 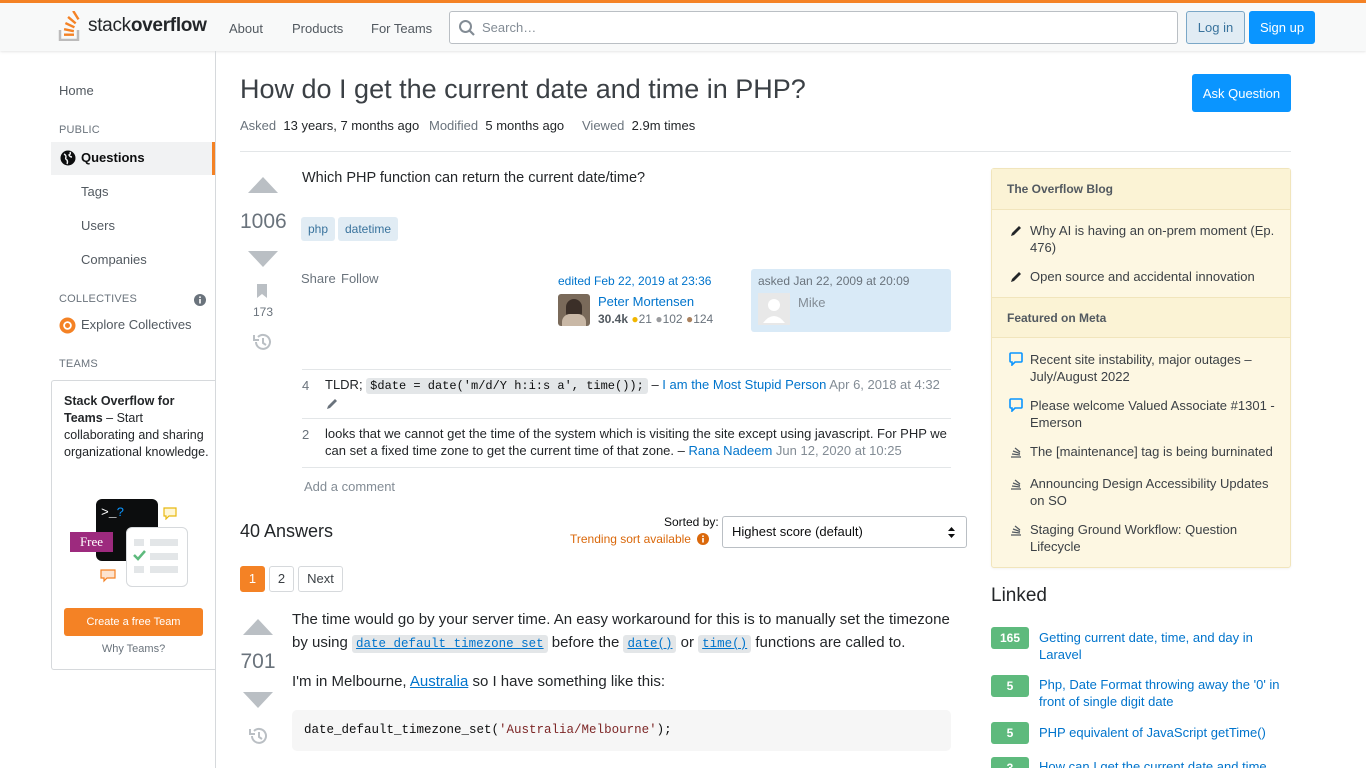 I want to click on comment-score: 4, so click(x=306, y=385).